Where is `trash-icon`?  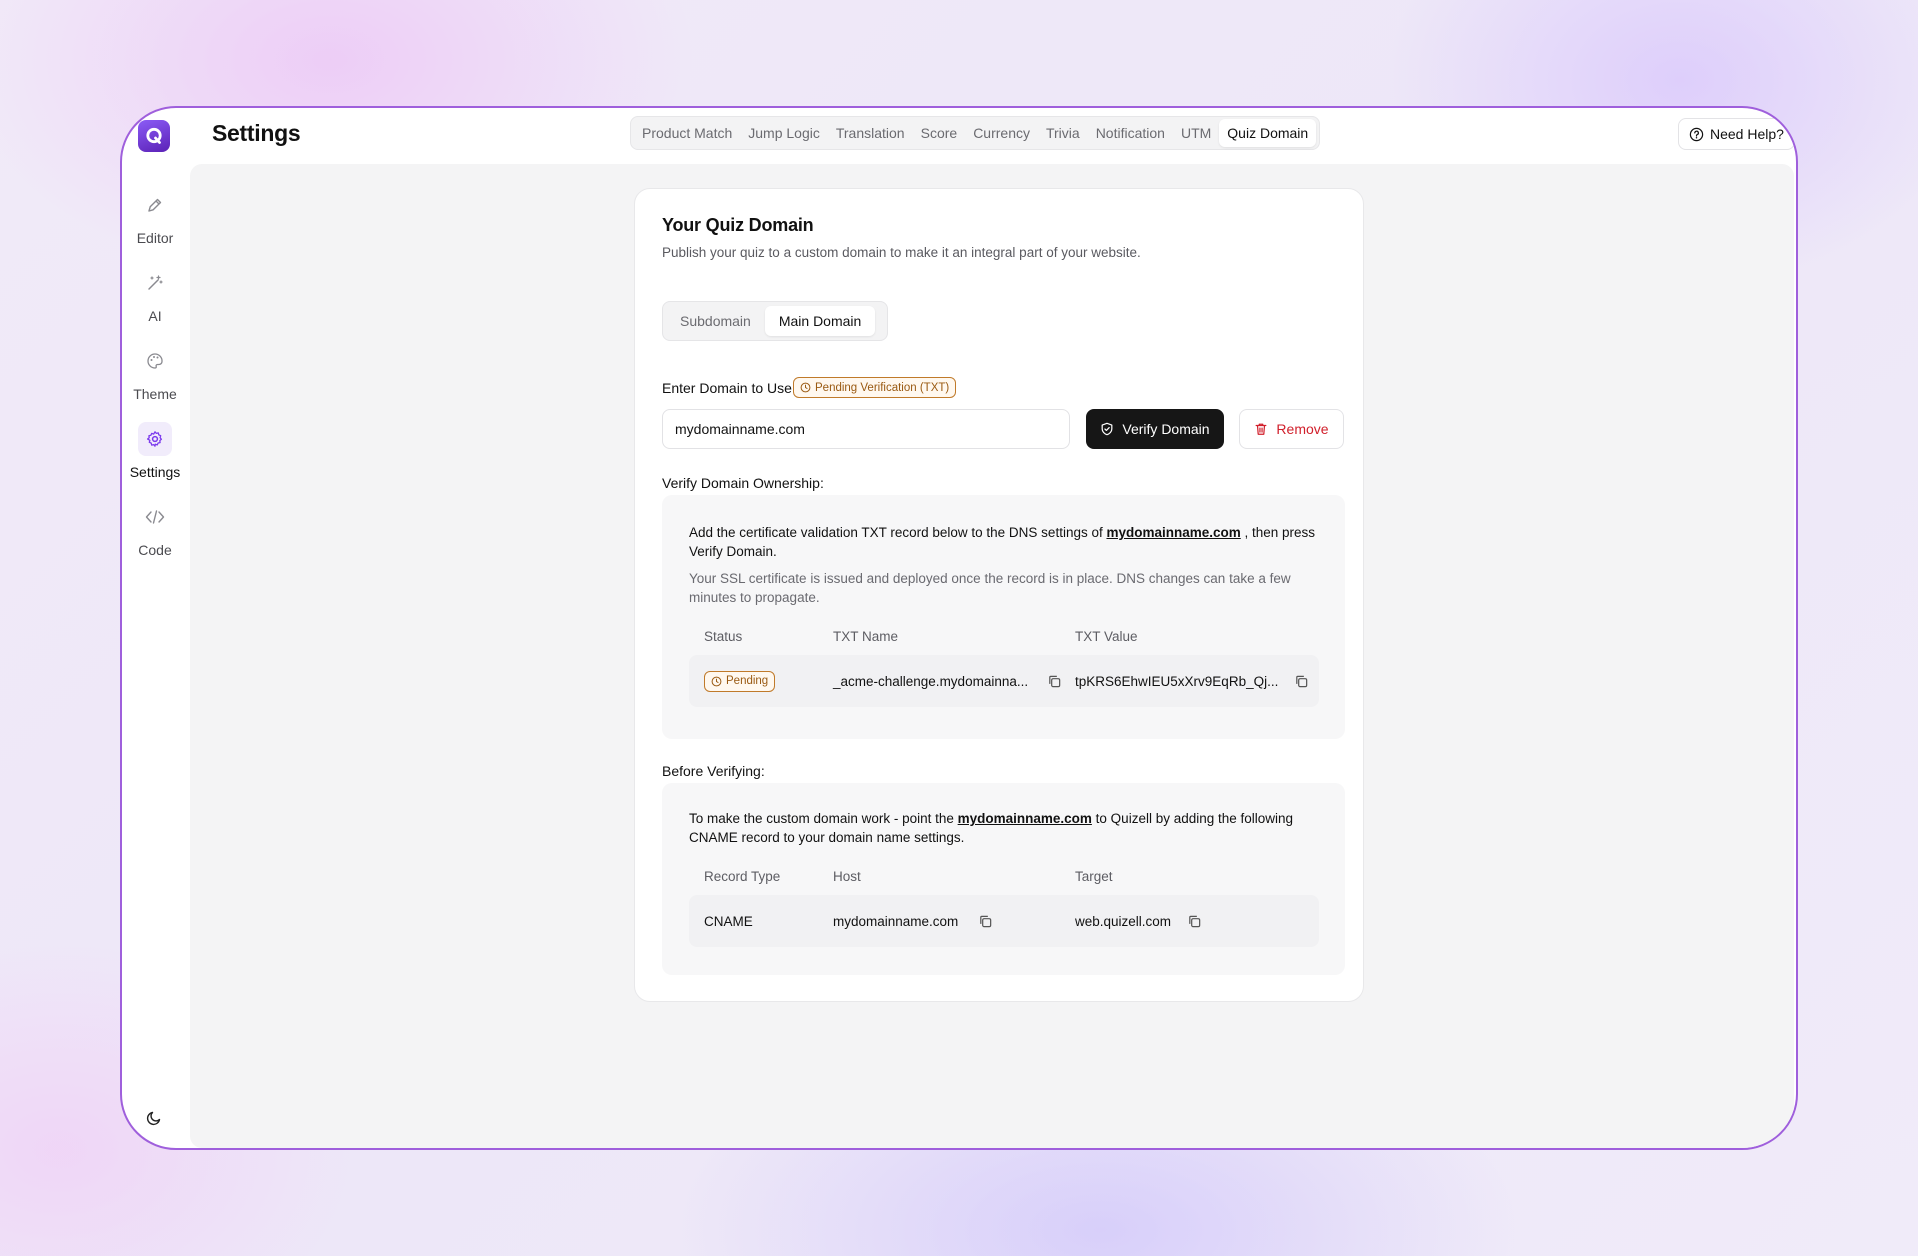 trash-icon is located at coordinates (1261, 429).